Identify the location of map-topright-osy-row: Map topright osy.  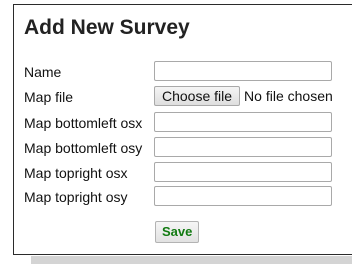
(184, 197).